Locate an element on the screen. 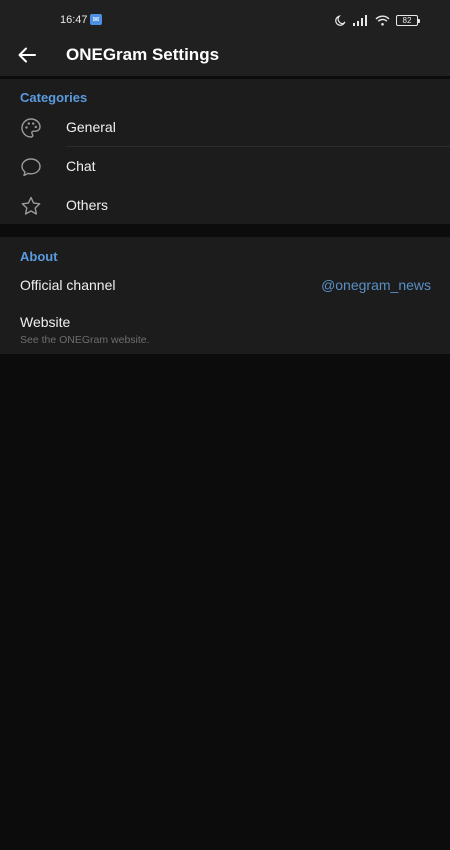 This screenshot has height=850, width=450. categories-header: Categories is located at coordinates (54, 97).